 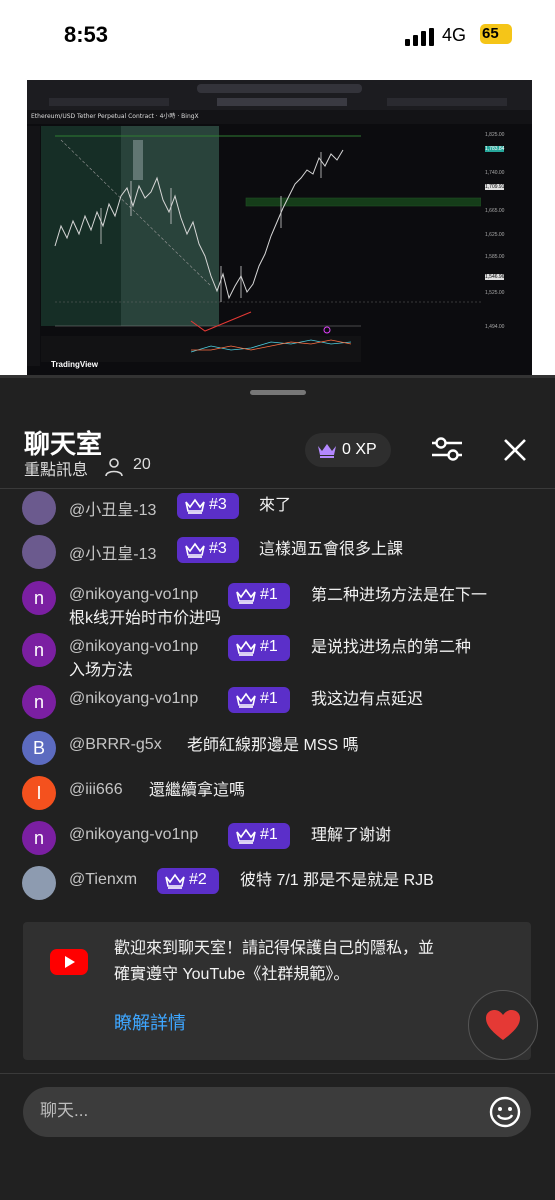 I want to click on reaction-button, so click(x=503, y=1025).